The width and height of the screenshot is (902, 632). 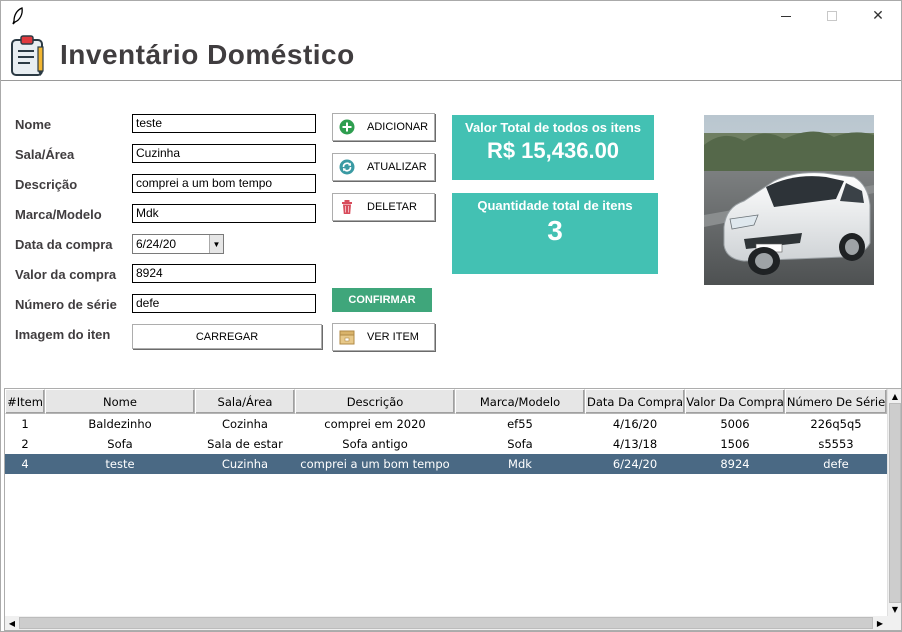 I want to click on horizontal-scroll-thumb, so click(x=446, y=623).